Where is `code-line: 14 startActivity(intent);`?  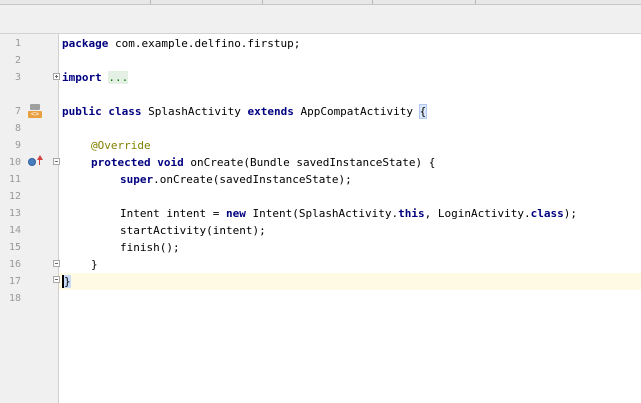 code-line: 14 startActivity(intent); is located at coordinates (320, 230).